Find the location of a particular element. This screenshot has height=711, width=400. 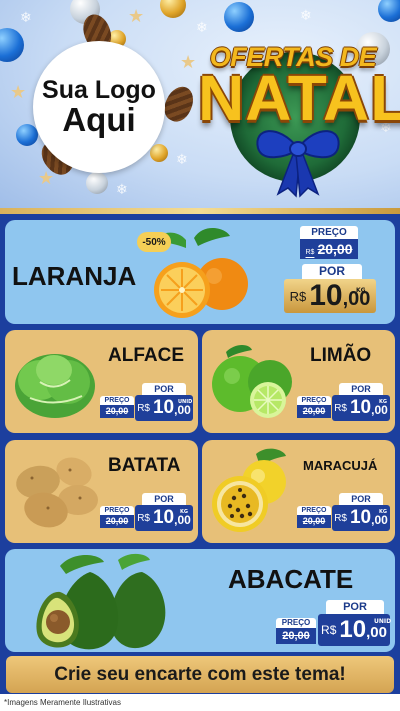

lettuce-icon is located at coordinates (55, 386).